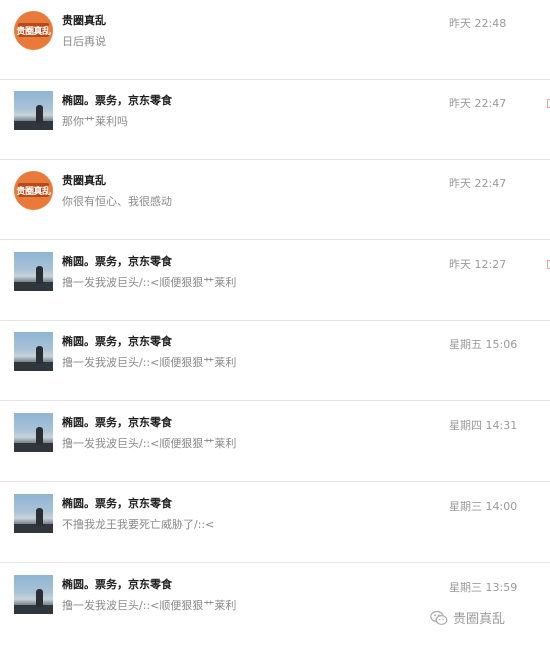 This screenshot has height=646, width=550. What do you see at coordinates (483, 587) in the screenshot?
I see `timestamp: 星期三 13:59` at bounding box center [483, 587].